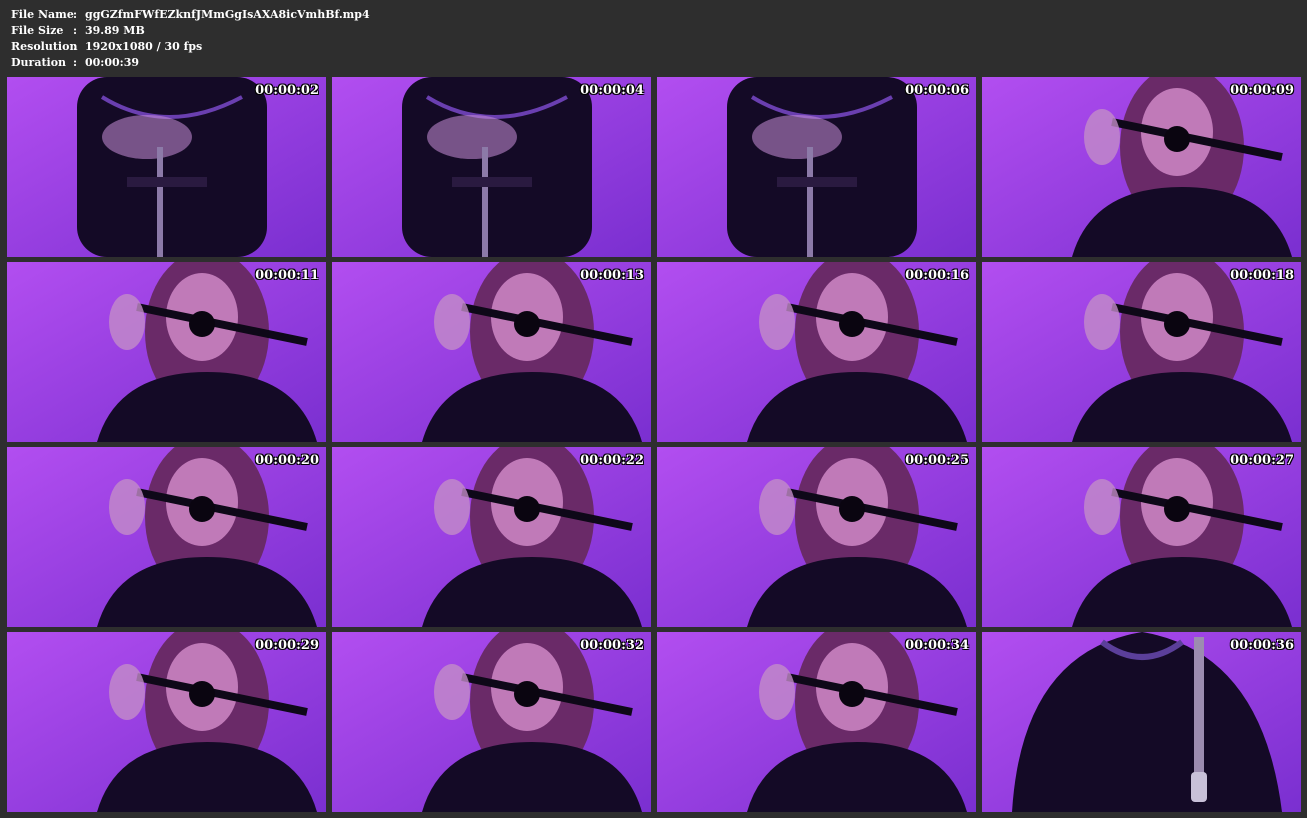 The width and height of the screenshot is (1307, 818). What do you see at coordinates (612, 645) in the screenshot?
I see `thumbnail-timestamp: 00:00:32` at bounding box center [612, 645].